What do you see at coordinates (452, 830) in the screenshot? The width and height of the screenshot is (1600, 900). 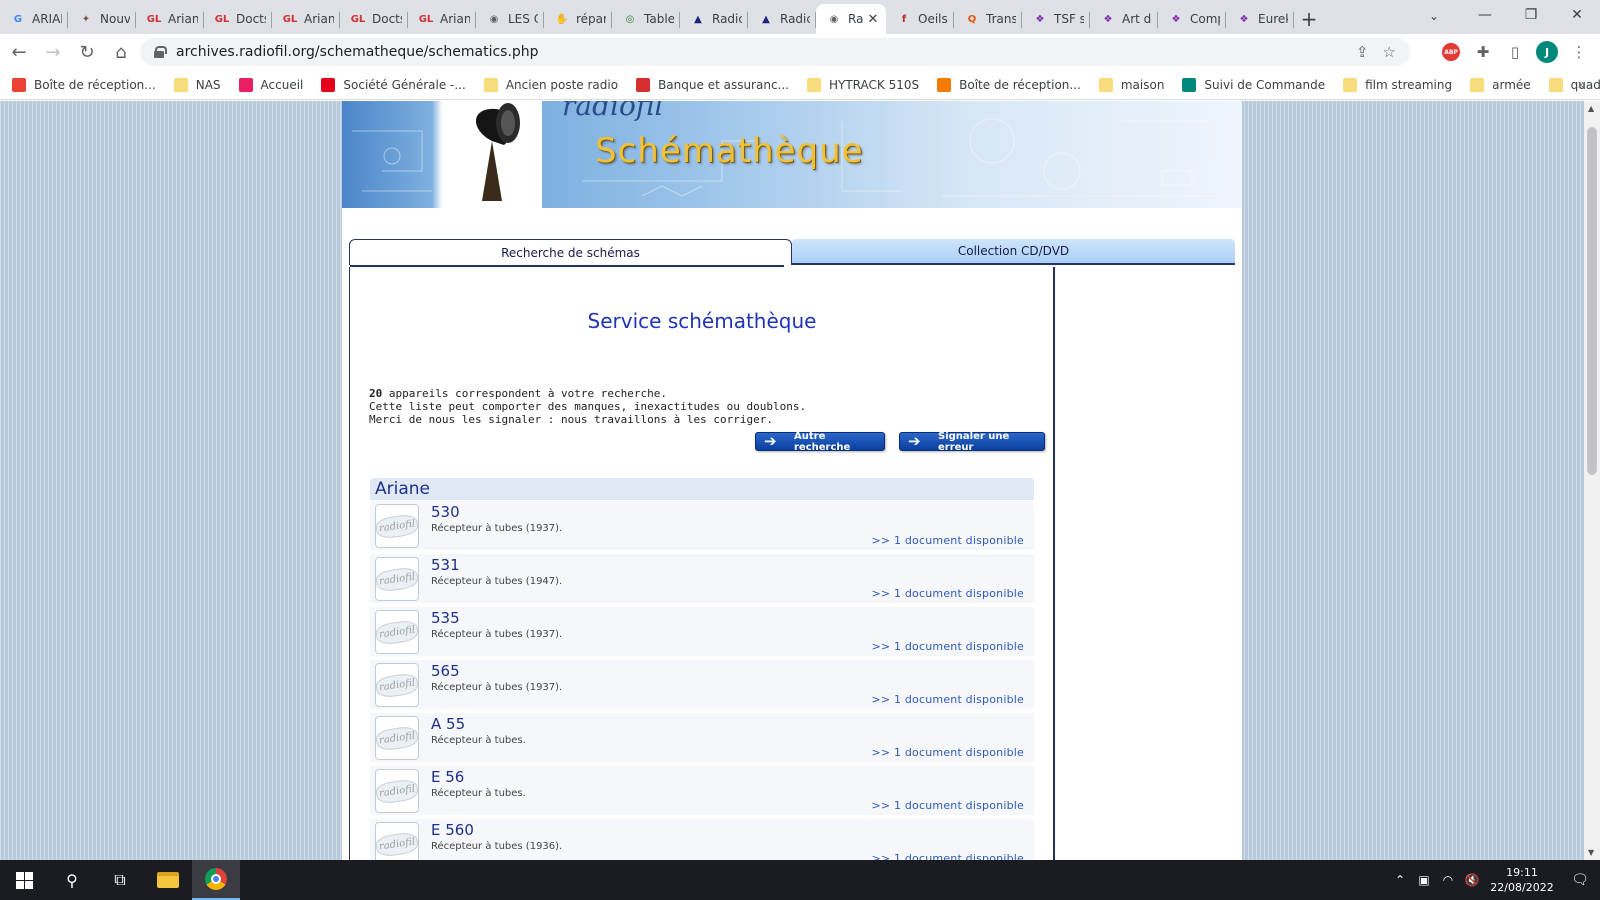 I see `model-link: E 560` at bounding box center [452, 830].